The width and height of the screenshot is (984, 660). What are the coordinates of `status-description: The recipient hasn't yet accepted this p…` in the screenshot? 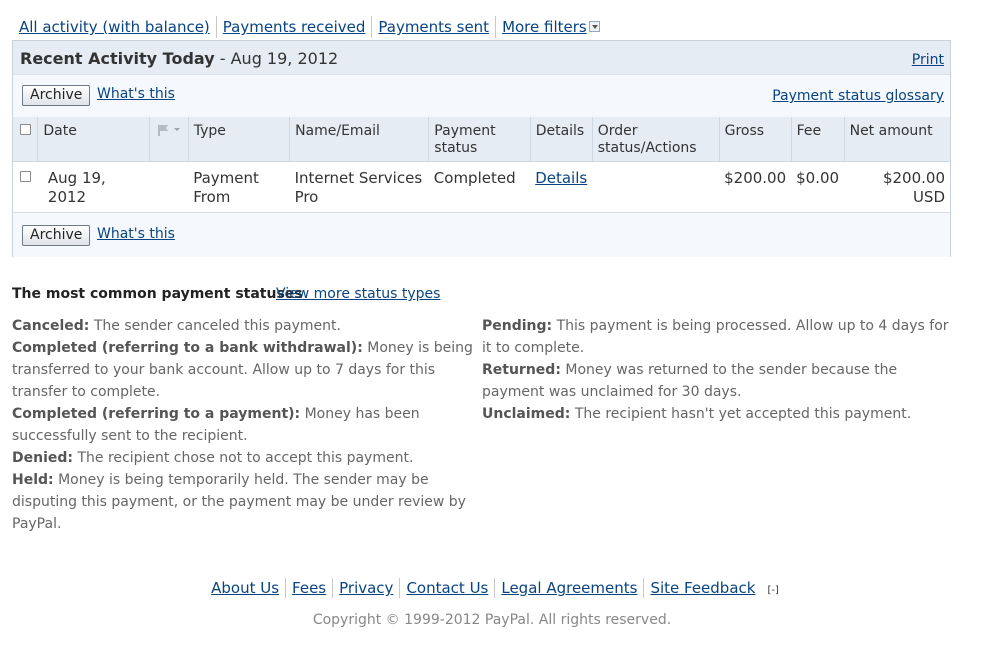 It's located at (741, 414).